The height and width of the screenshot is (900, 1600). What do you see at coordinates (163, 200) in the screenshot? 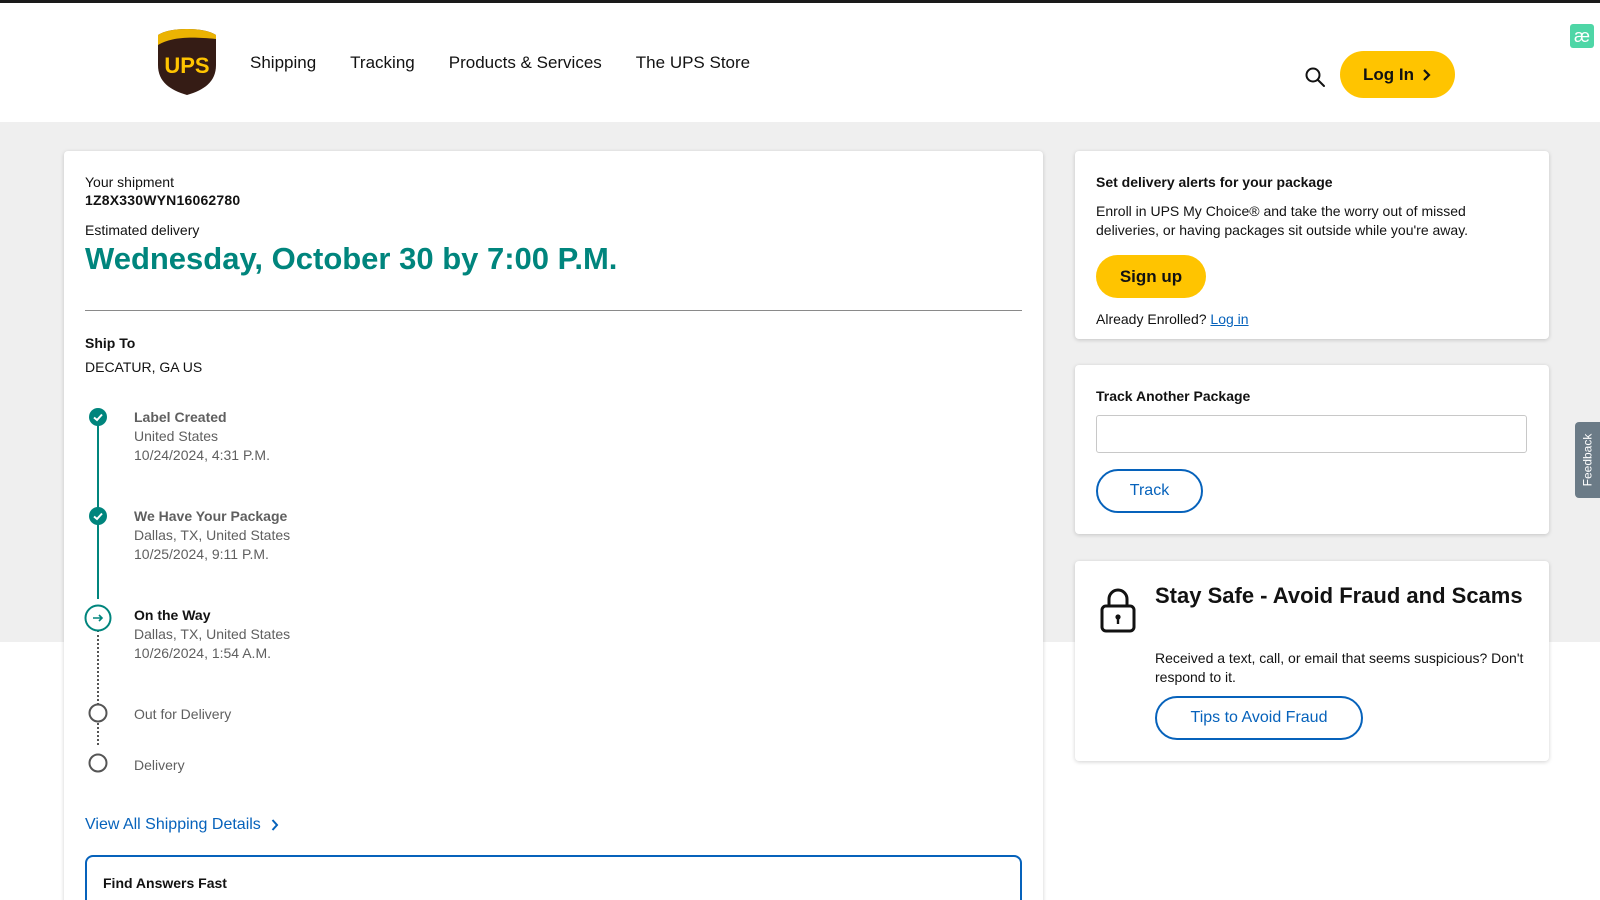
I see `tracking-number: 1Z8X330WYN16062780` at bounding box center [163, 200].